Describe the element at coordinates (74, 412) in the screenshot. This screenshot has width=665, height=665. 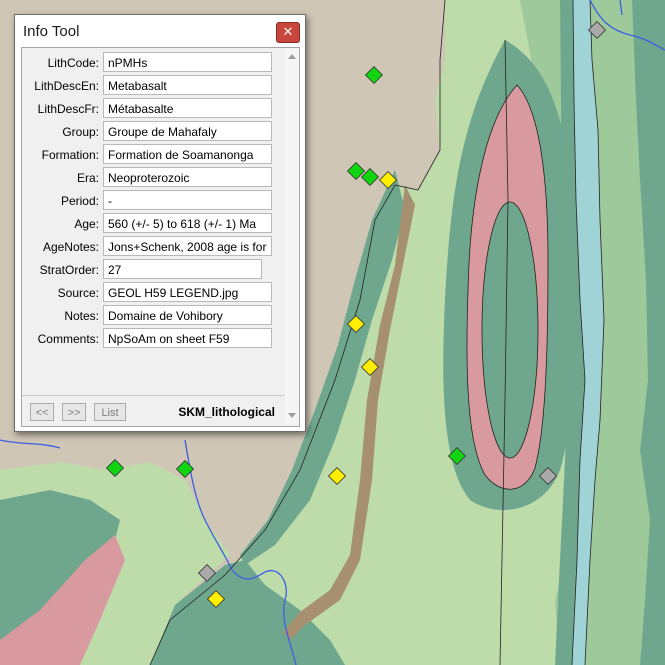
I see `next-record-button: >>` at that location.